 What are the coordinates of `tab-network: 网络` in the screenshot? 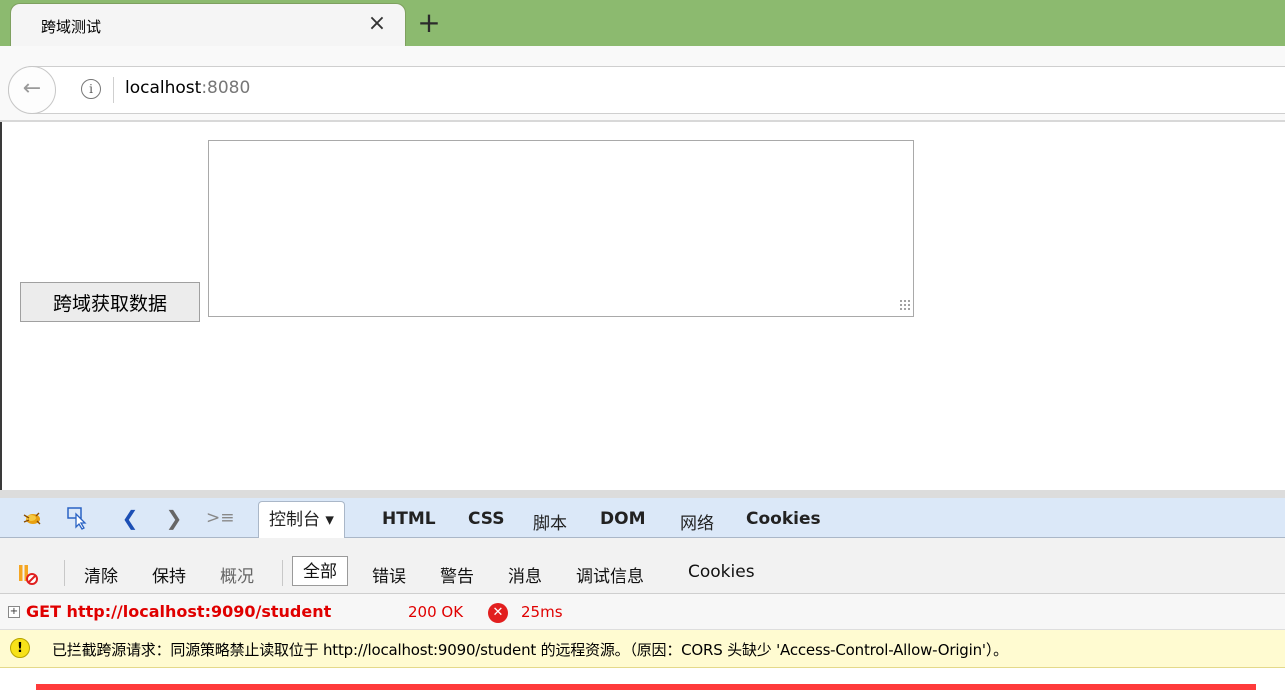 It's located at (697, 521).